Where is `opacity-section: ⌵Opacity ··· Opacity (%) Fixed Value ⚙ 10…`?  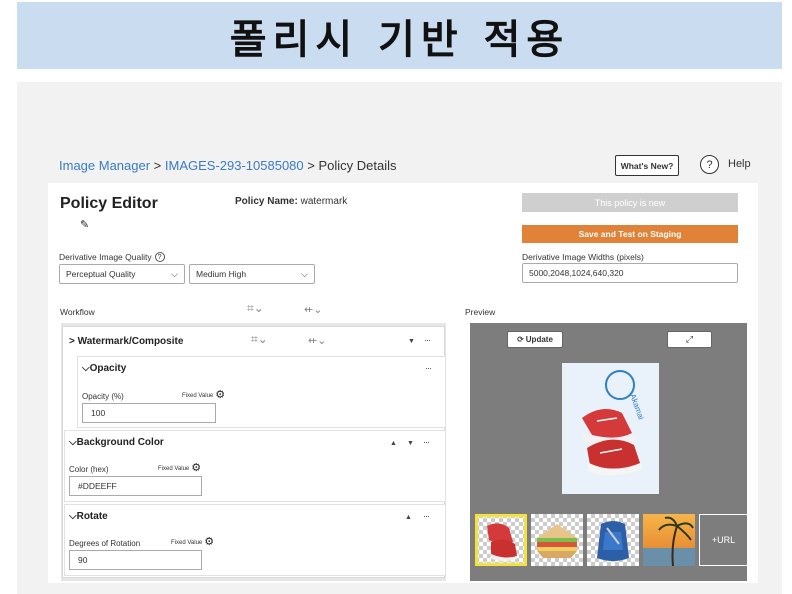 opacity-section: ⌵Opacity ··· Opacity (%) Fixed Value ⚙ 10… is located at coordinates (261, 392).